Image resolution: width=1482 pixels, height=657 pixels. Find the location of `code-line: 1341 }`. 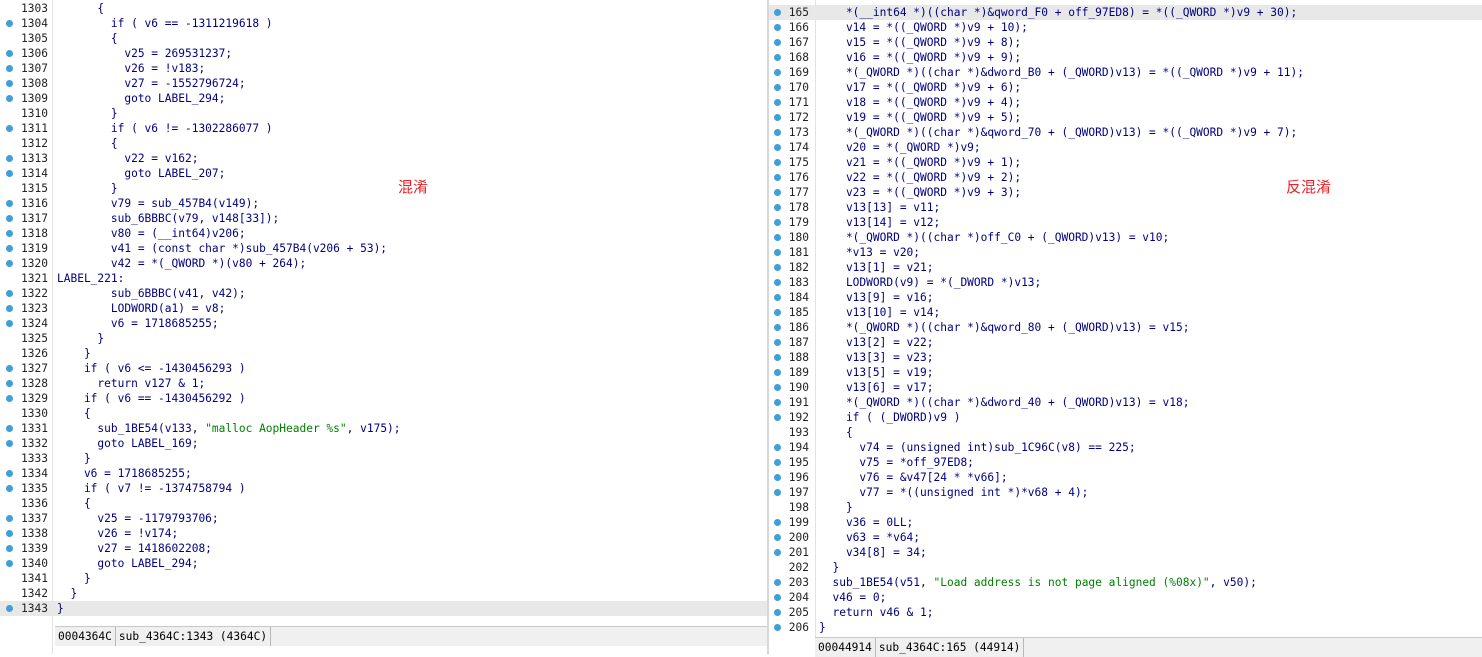

code-line: 1341 } is located at coordinates (383, 578).